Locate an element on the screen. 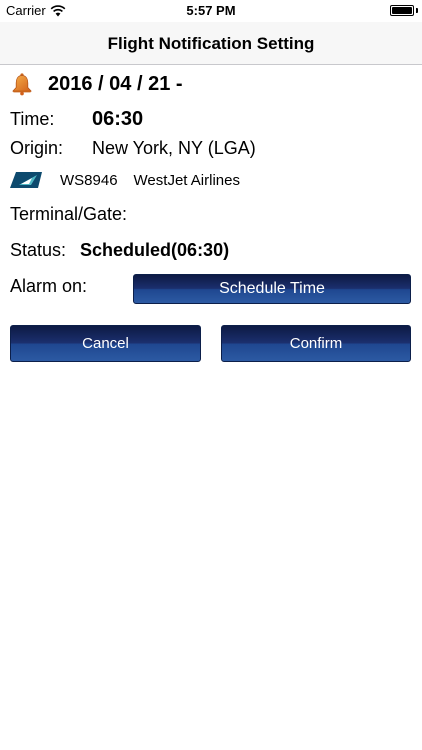  status-bar: Carrier 5:57 PM is located at coordinates (211, 11).